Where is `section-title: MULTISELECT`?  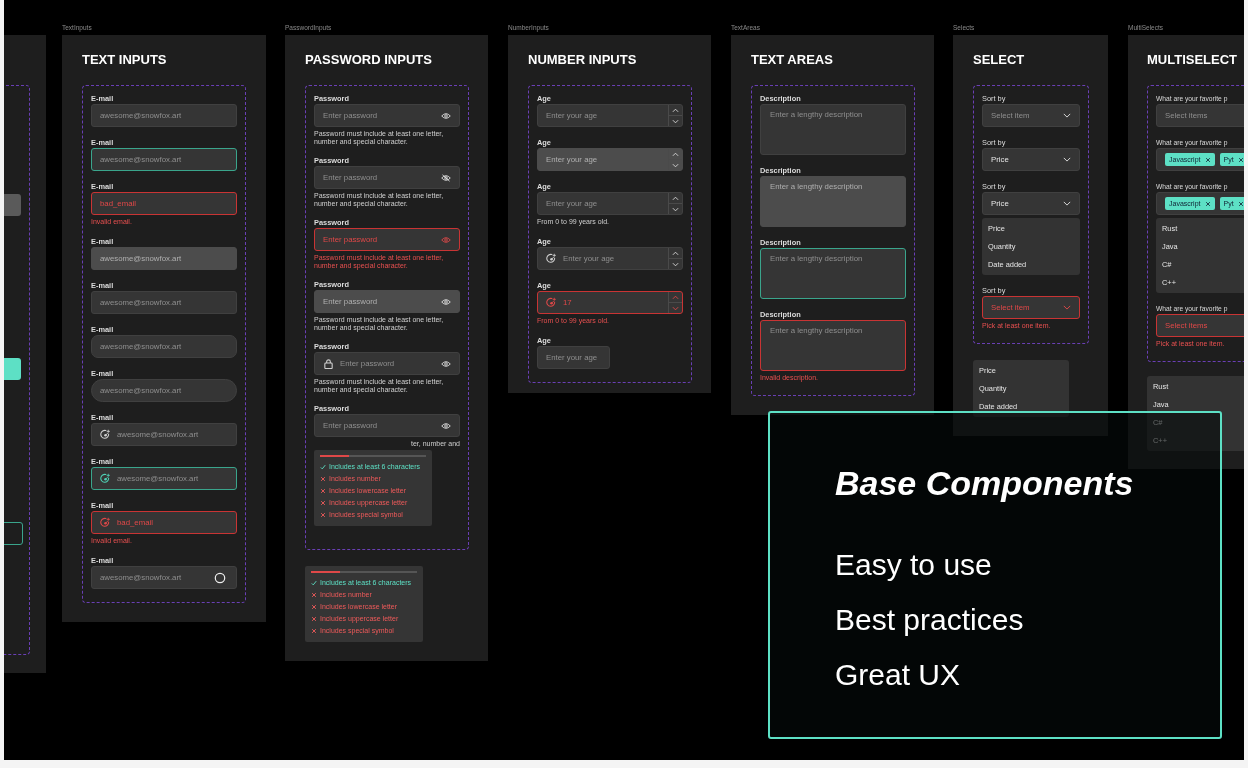 section-title: MULTISELECT is located at coordinates (1192, 60).